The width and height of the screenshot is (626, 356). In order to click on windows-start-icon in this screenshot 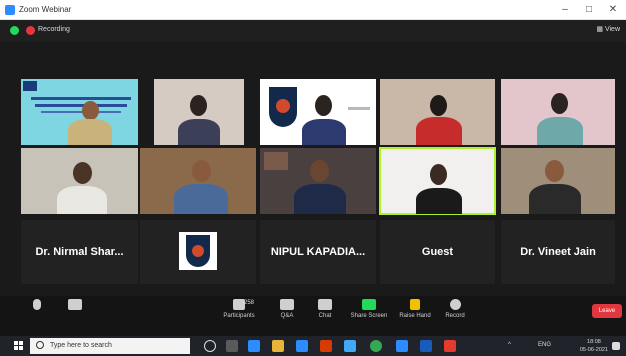, I will do `click(19, 346)`.